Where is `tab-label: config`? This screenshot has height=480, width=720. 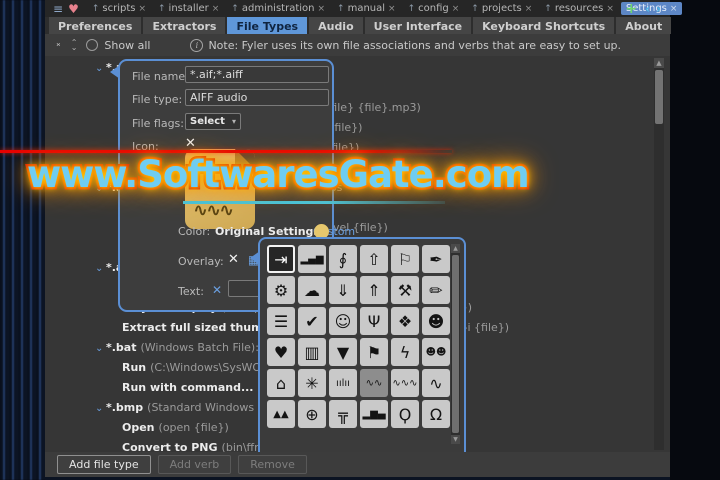 tab-label: config is located at coordinates (433, 8).